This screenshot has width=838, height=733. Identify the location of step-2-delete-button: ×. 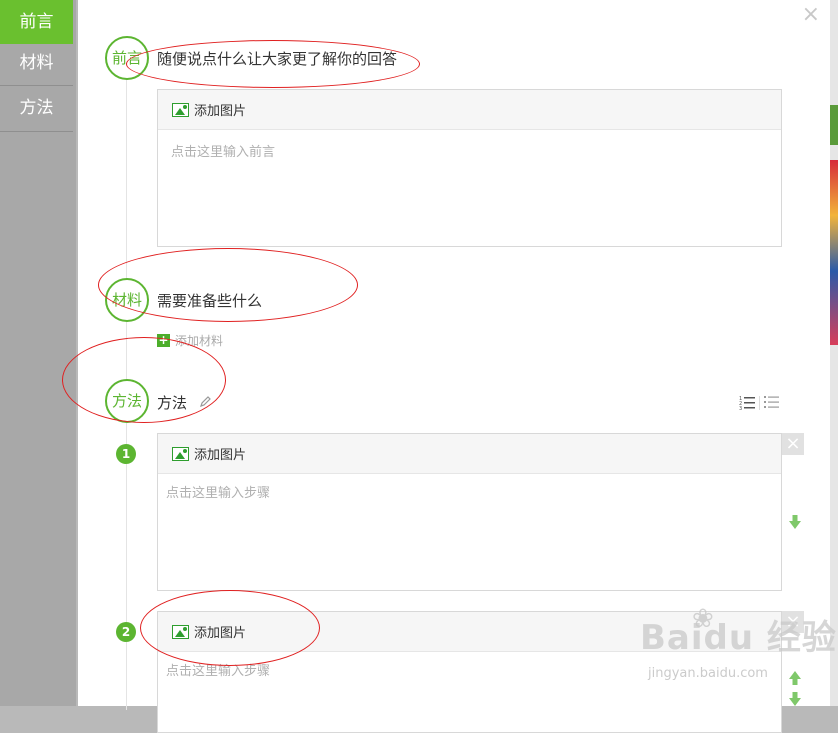
(793, 622).